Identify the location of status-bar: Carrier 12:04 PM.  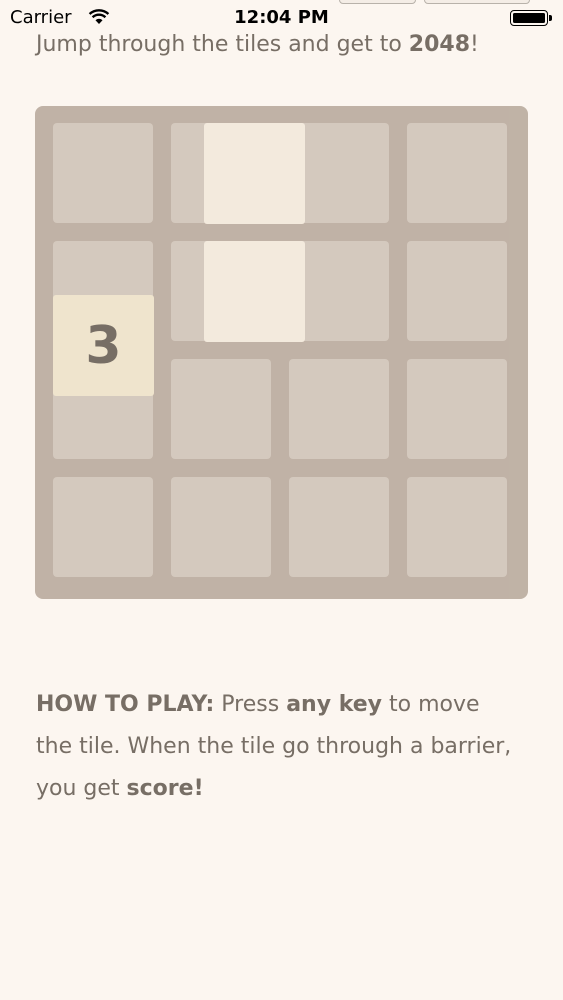
(281, 18).